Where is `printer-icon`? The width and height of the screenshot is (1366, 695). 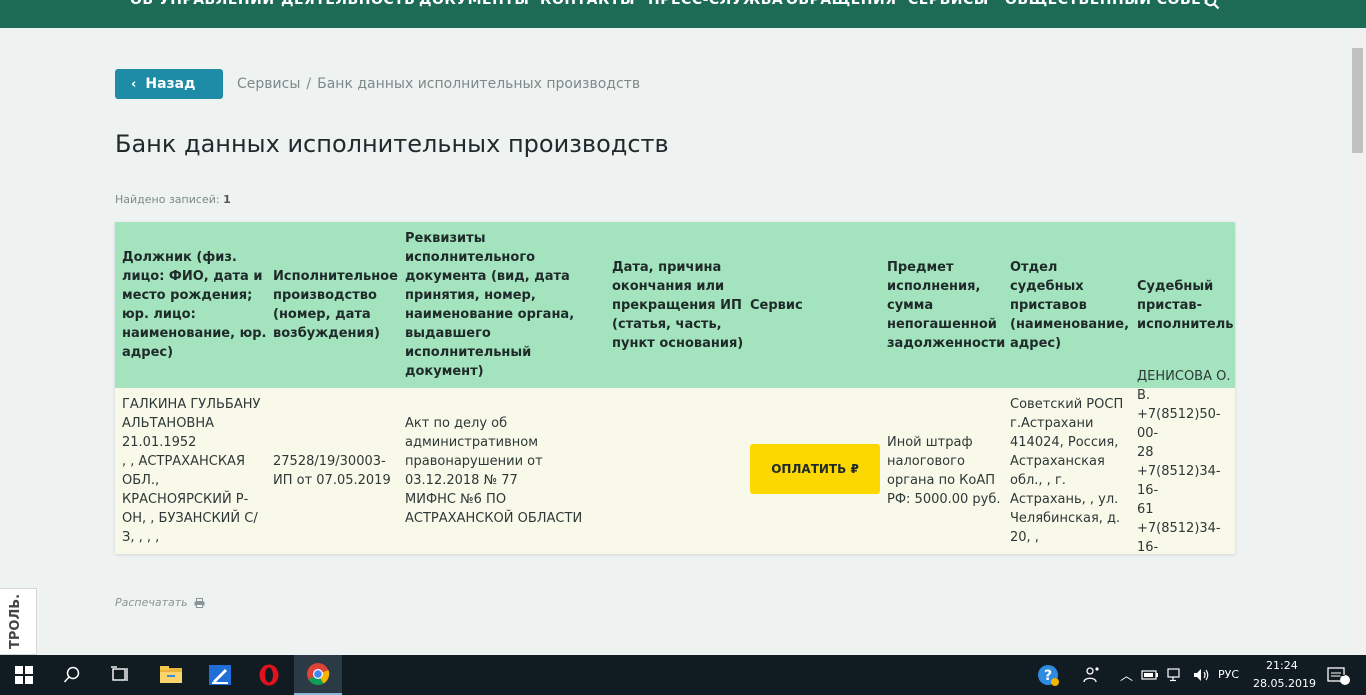 printer-icon is located at coordinates (199, 602).